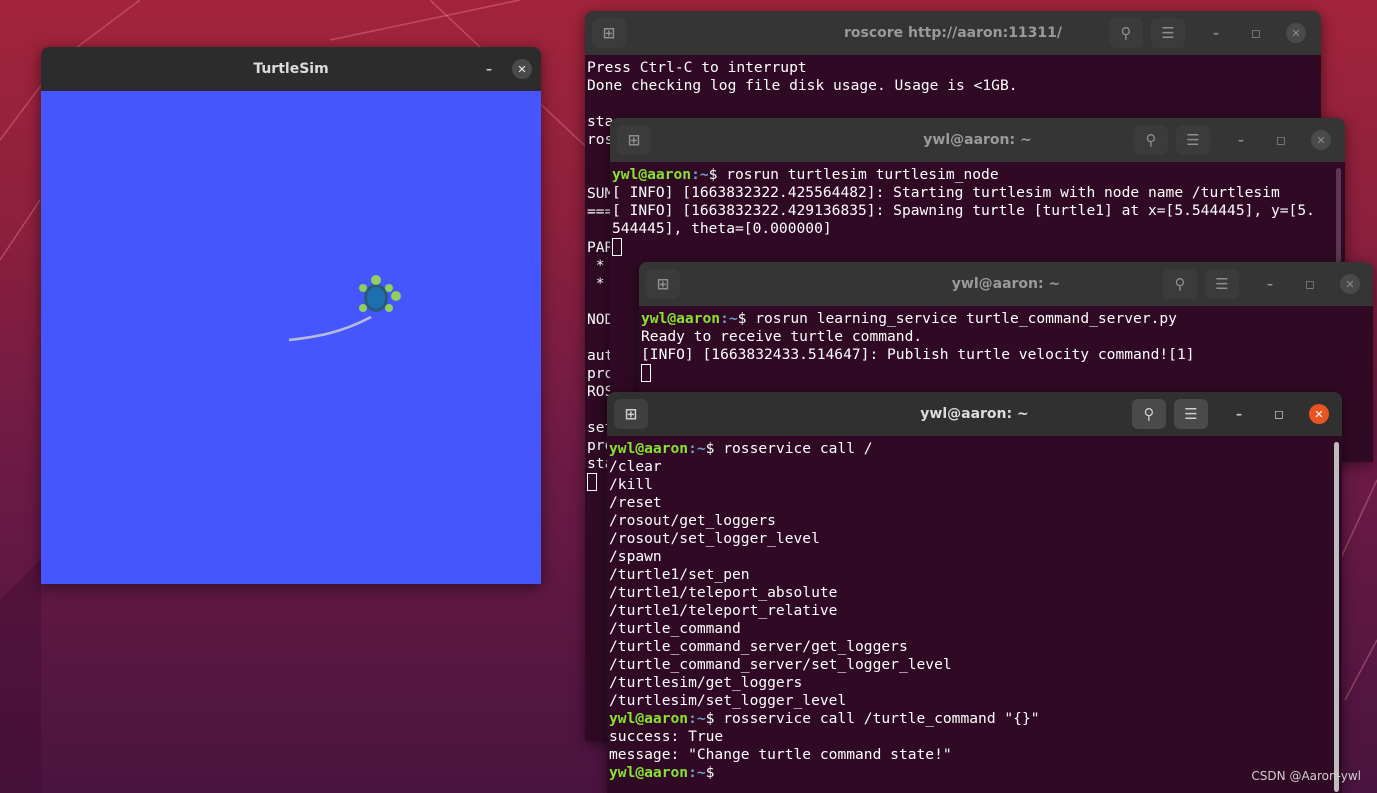  What do you see at coordinates (1336, 617) in the screenshot?
I see `scrollbar` at bounding box center [1336, 617].